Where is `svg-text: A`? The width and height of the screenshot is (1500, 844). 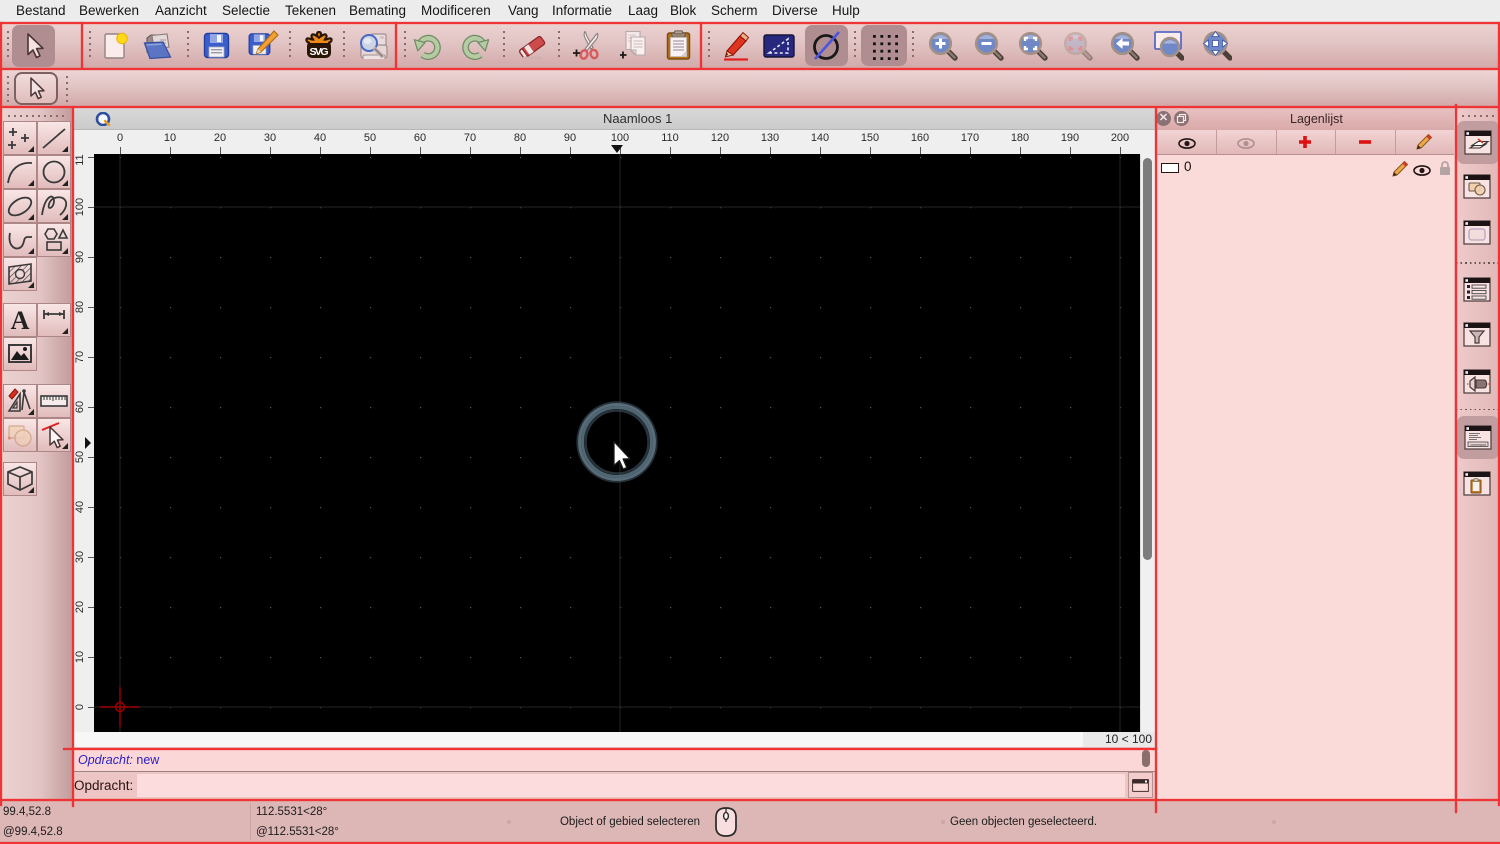
svg-text: A is located at coordinates (20, 320).